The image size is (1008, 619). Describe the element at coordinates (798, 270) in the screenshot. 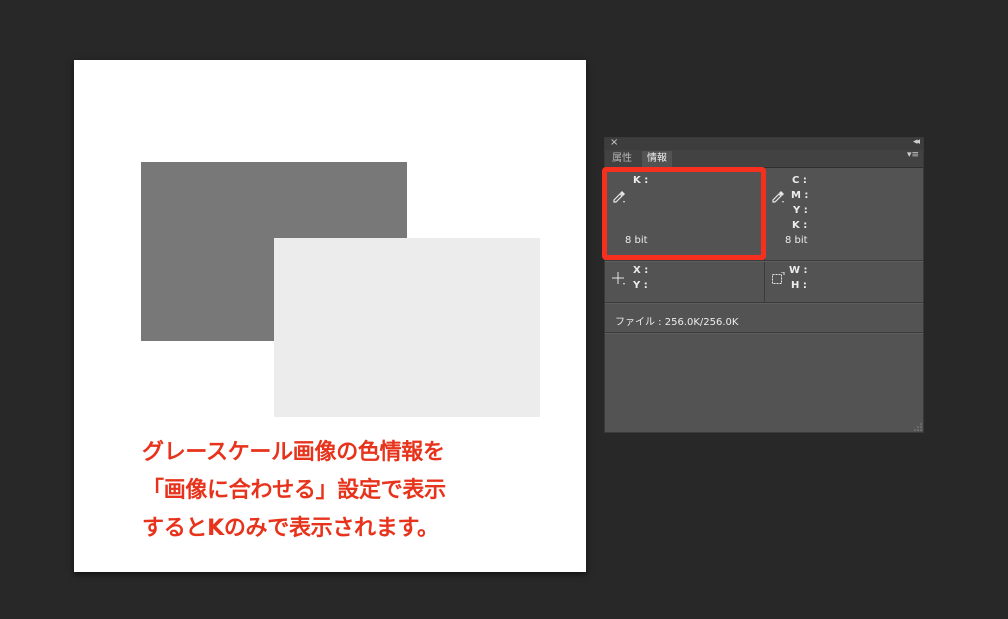

I see `w-label: W :` at that location.